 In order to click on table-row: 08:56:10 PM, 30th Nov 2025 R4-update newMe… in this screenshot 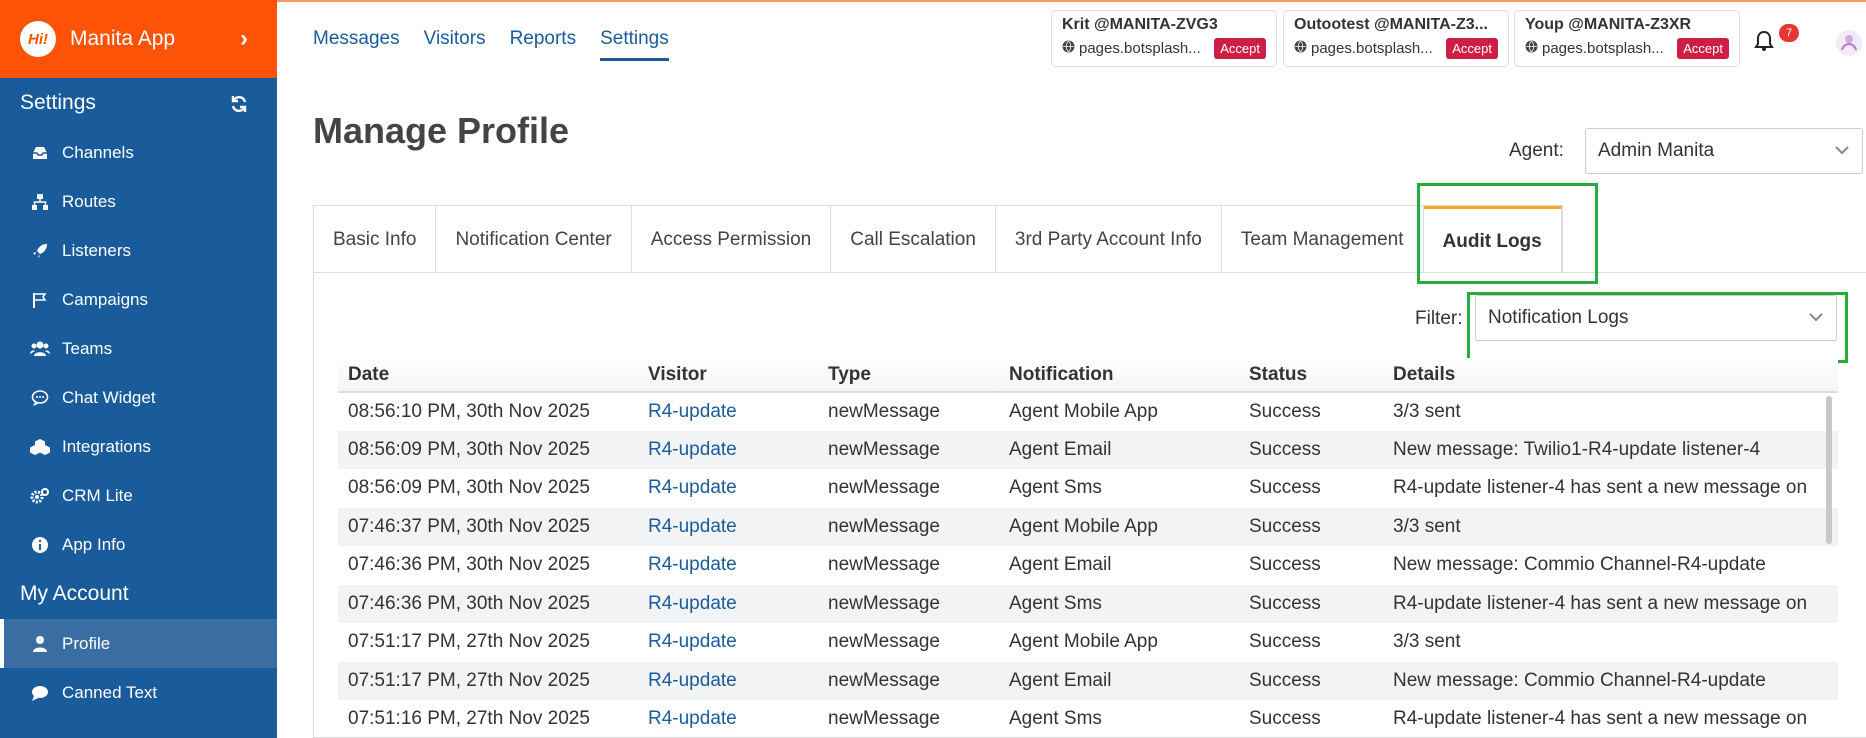, I will do `click(1088, 411)`.